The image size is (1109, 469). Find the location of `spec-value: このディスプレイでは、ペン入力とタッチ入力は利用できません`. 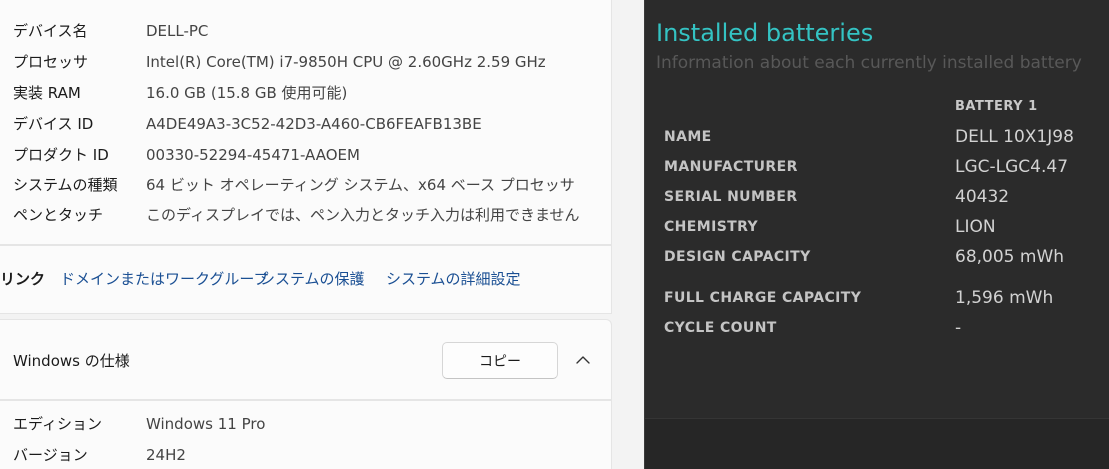

spec-value: このディスプレイでは、ペン入力とタッチ入力は利用できません is located at coordinates (363, 215).